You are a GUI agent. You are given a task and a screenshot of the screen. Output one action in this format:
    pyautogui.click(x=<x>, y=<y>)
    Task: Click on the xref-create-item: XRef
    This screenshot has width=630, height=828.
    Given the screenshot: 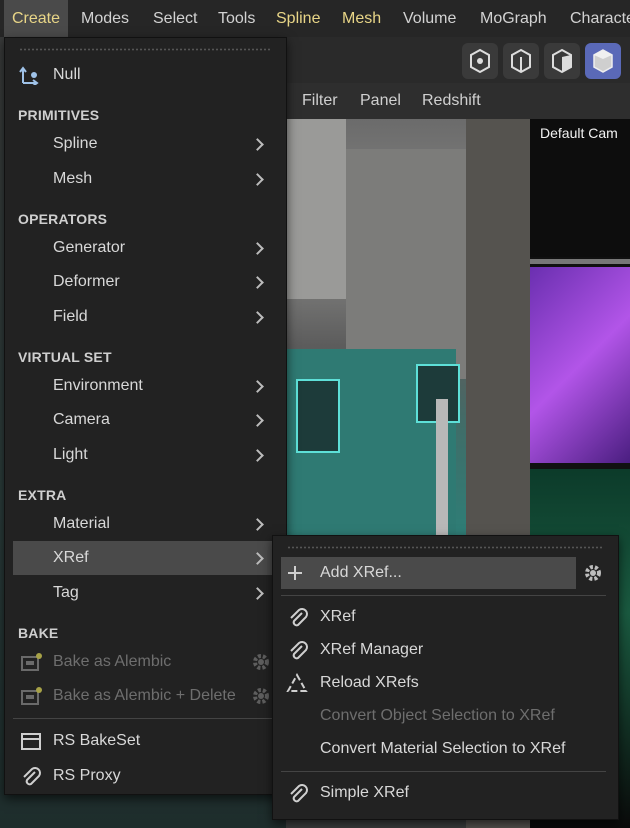 What is the action you would take?
    pyautogui.click(x=445, y=617)
    